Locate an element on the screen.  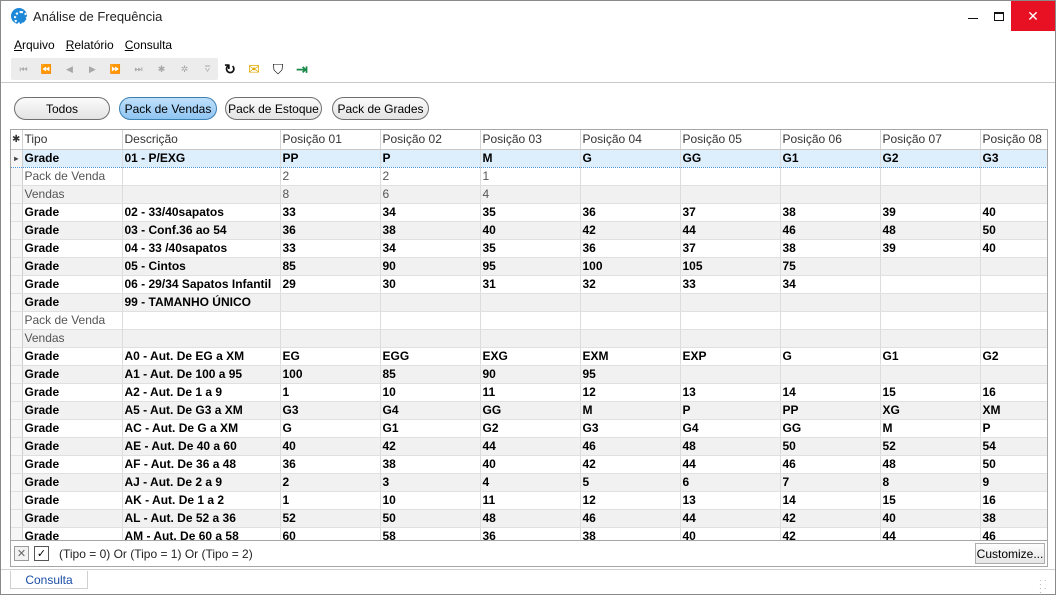
grid-cell: A1 - Aut. De 100 a 95 is located at coordinates (201, 374).